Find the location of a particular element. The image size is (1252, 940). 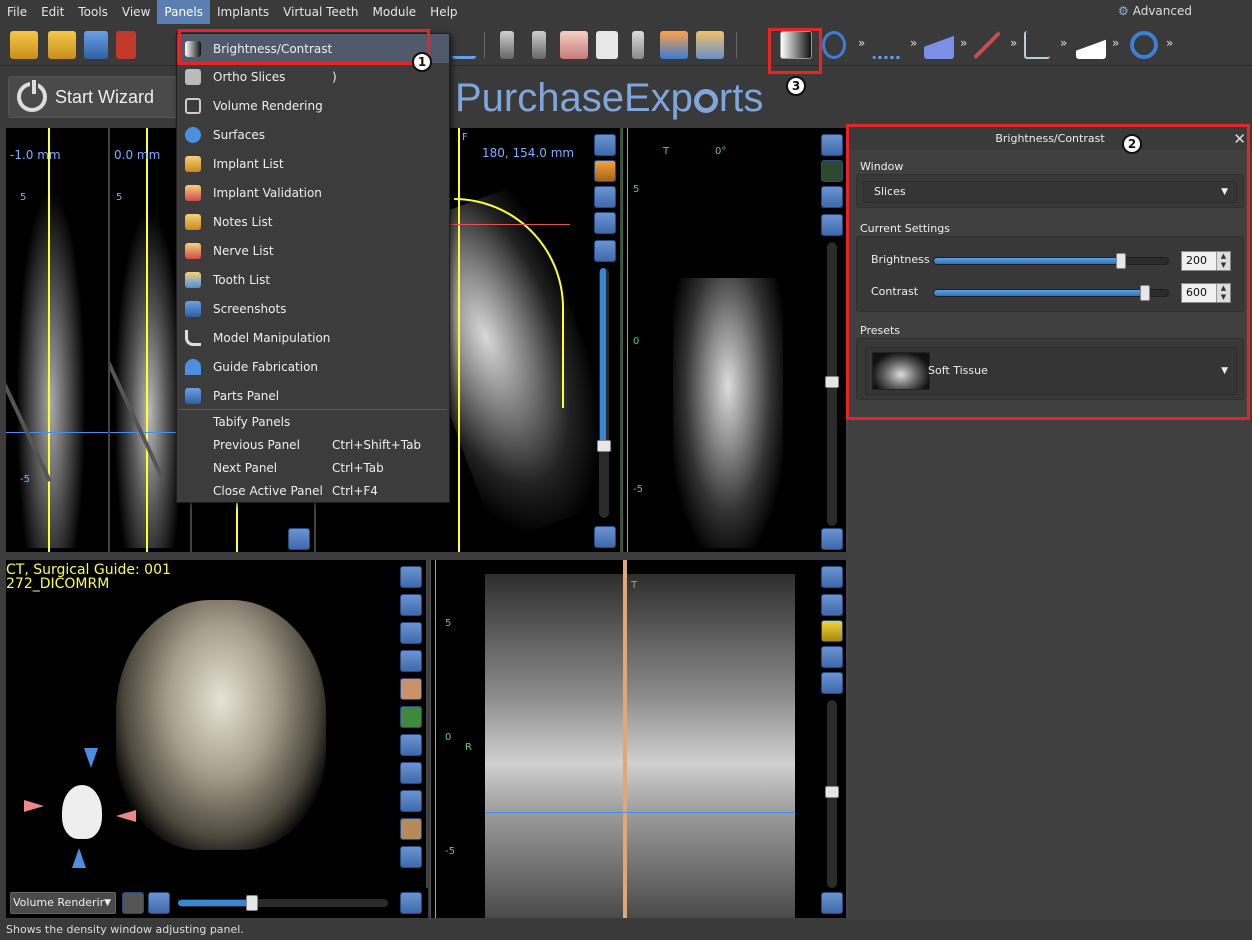

histogram-icon is located at coordinates (939, 45).